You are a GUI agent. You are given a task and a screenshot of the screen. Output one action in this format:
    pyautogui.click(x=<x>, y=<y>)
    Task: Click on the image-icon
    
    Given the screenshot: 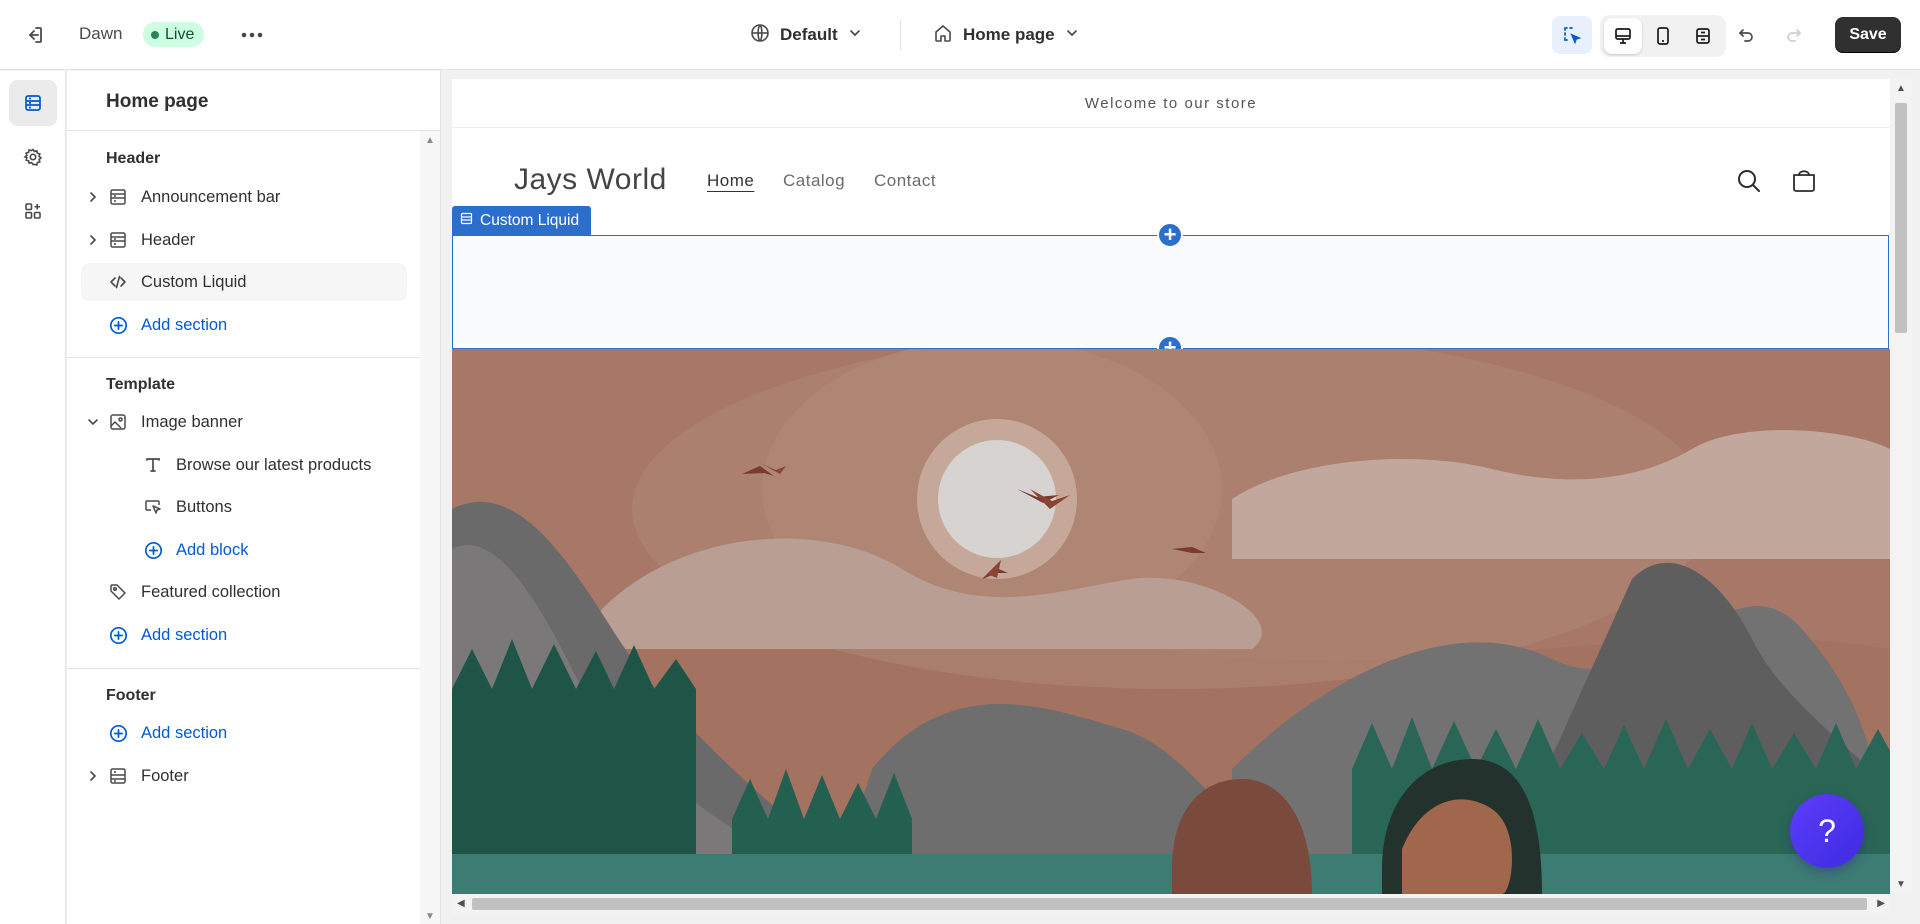 What is the action you would take?
    pyautogui.click(x=118, y=422)
    